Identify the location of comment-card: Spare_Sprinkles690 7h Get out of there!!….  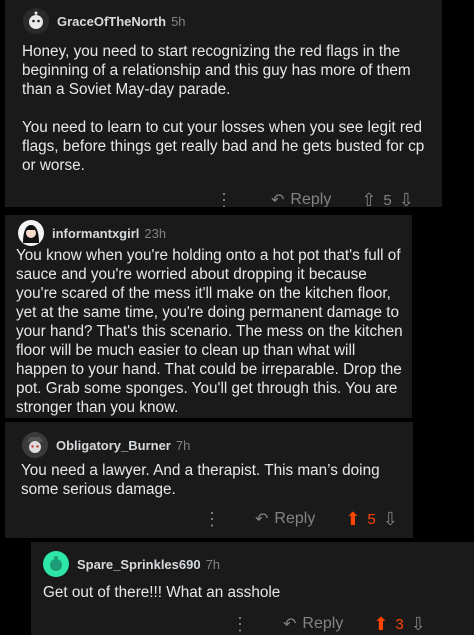
(252, 588).